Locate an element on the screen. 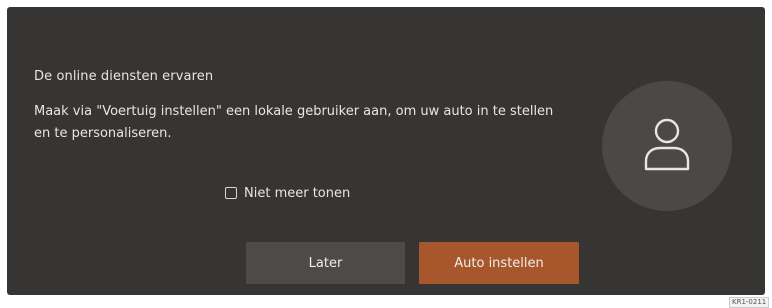 Image resolution: width=772 pixels, height=308 pixels. dialog-title: De online diensten ervaren is located at coordinates (124, 76).